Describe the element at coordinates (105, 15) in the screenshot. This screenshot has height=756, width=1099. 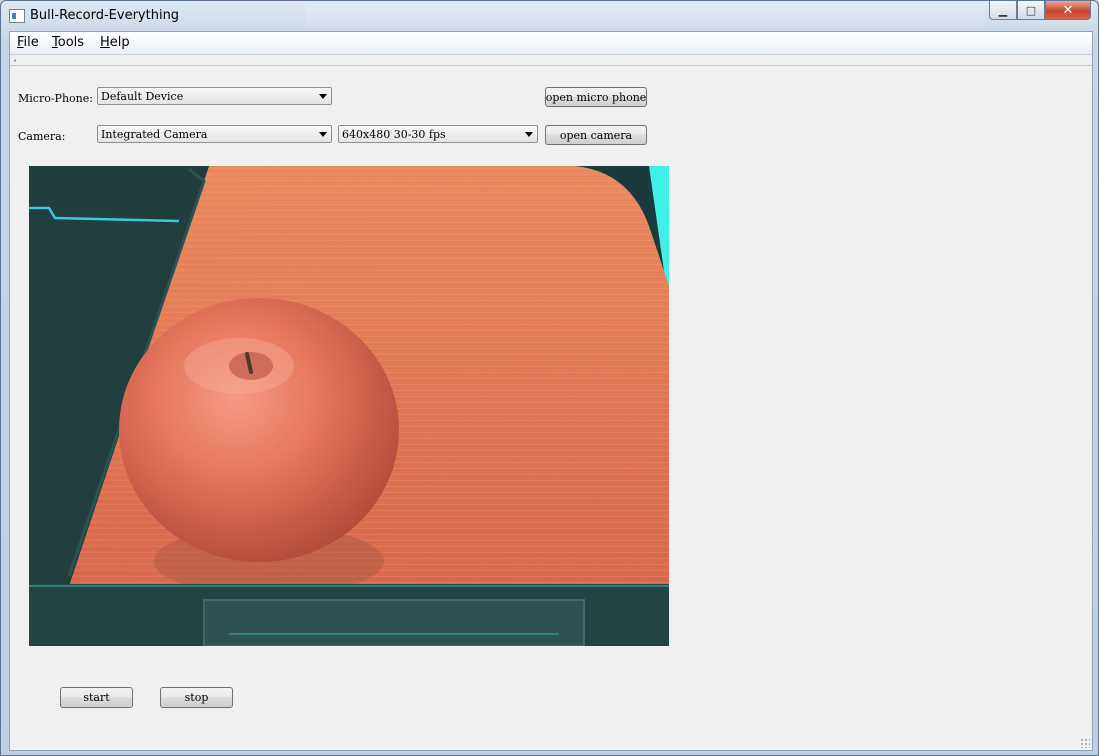
I see `window-title: Bull-Record-Everything` at that location.